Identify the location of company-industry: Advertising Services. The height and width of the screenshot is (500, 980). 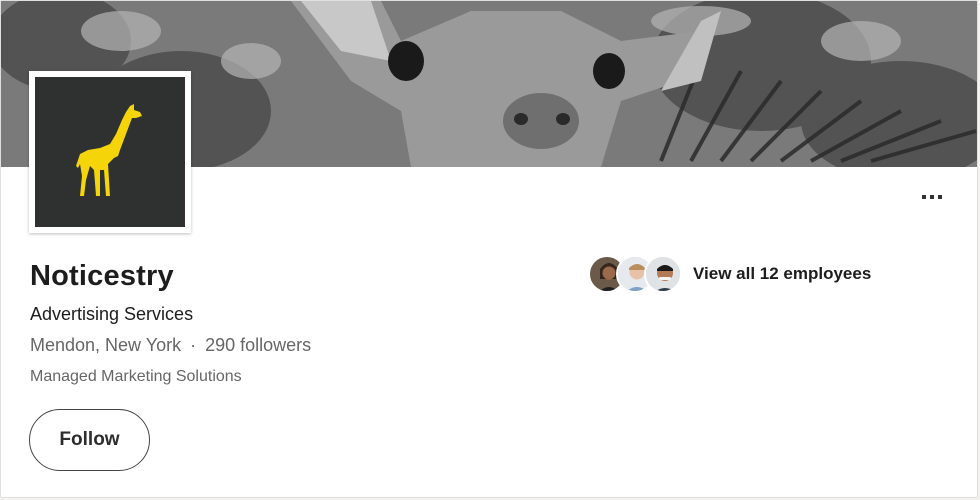
(112, 314).